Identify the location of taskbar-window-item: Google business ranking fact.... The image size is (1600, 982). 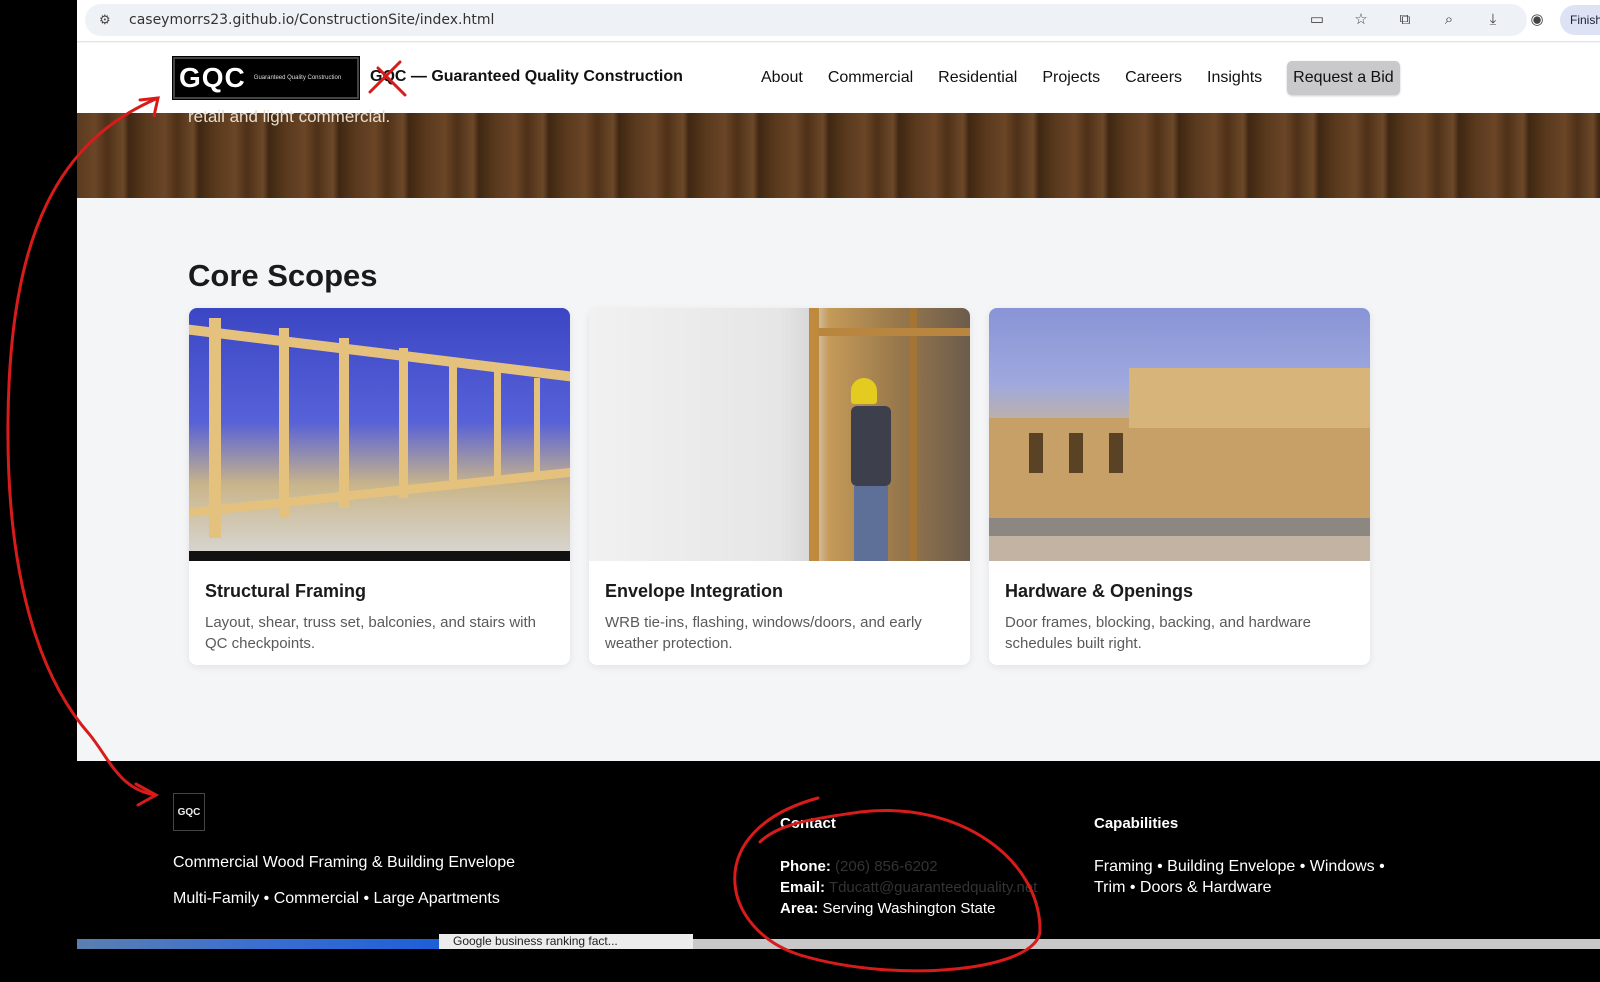
(566, 941).